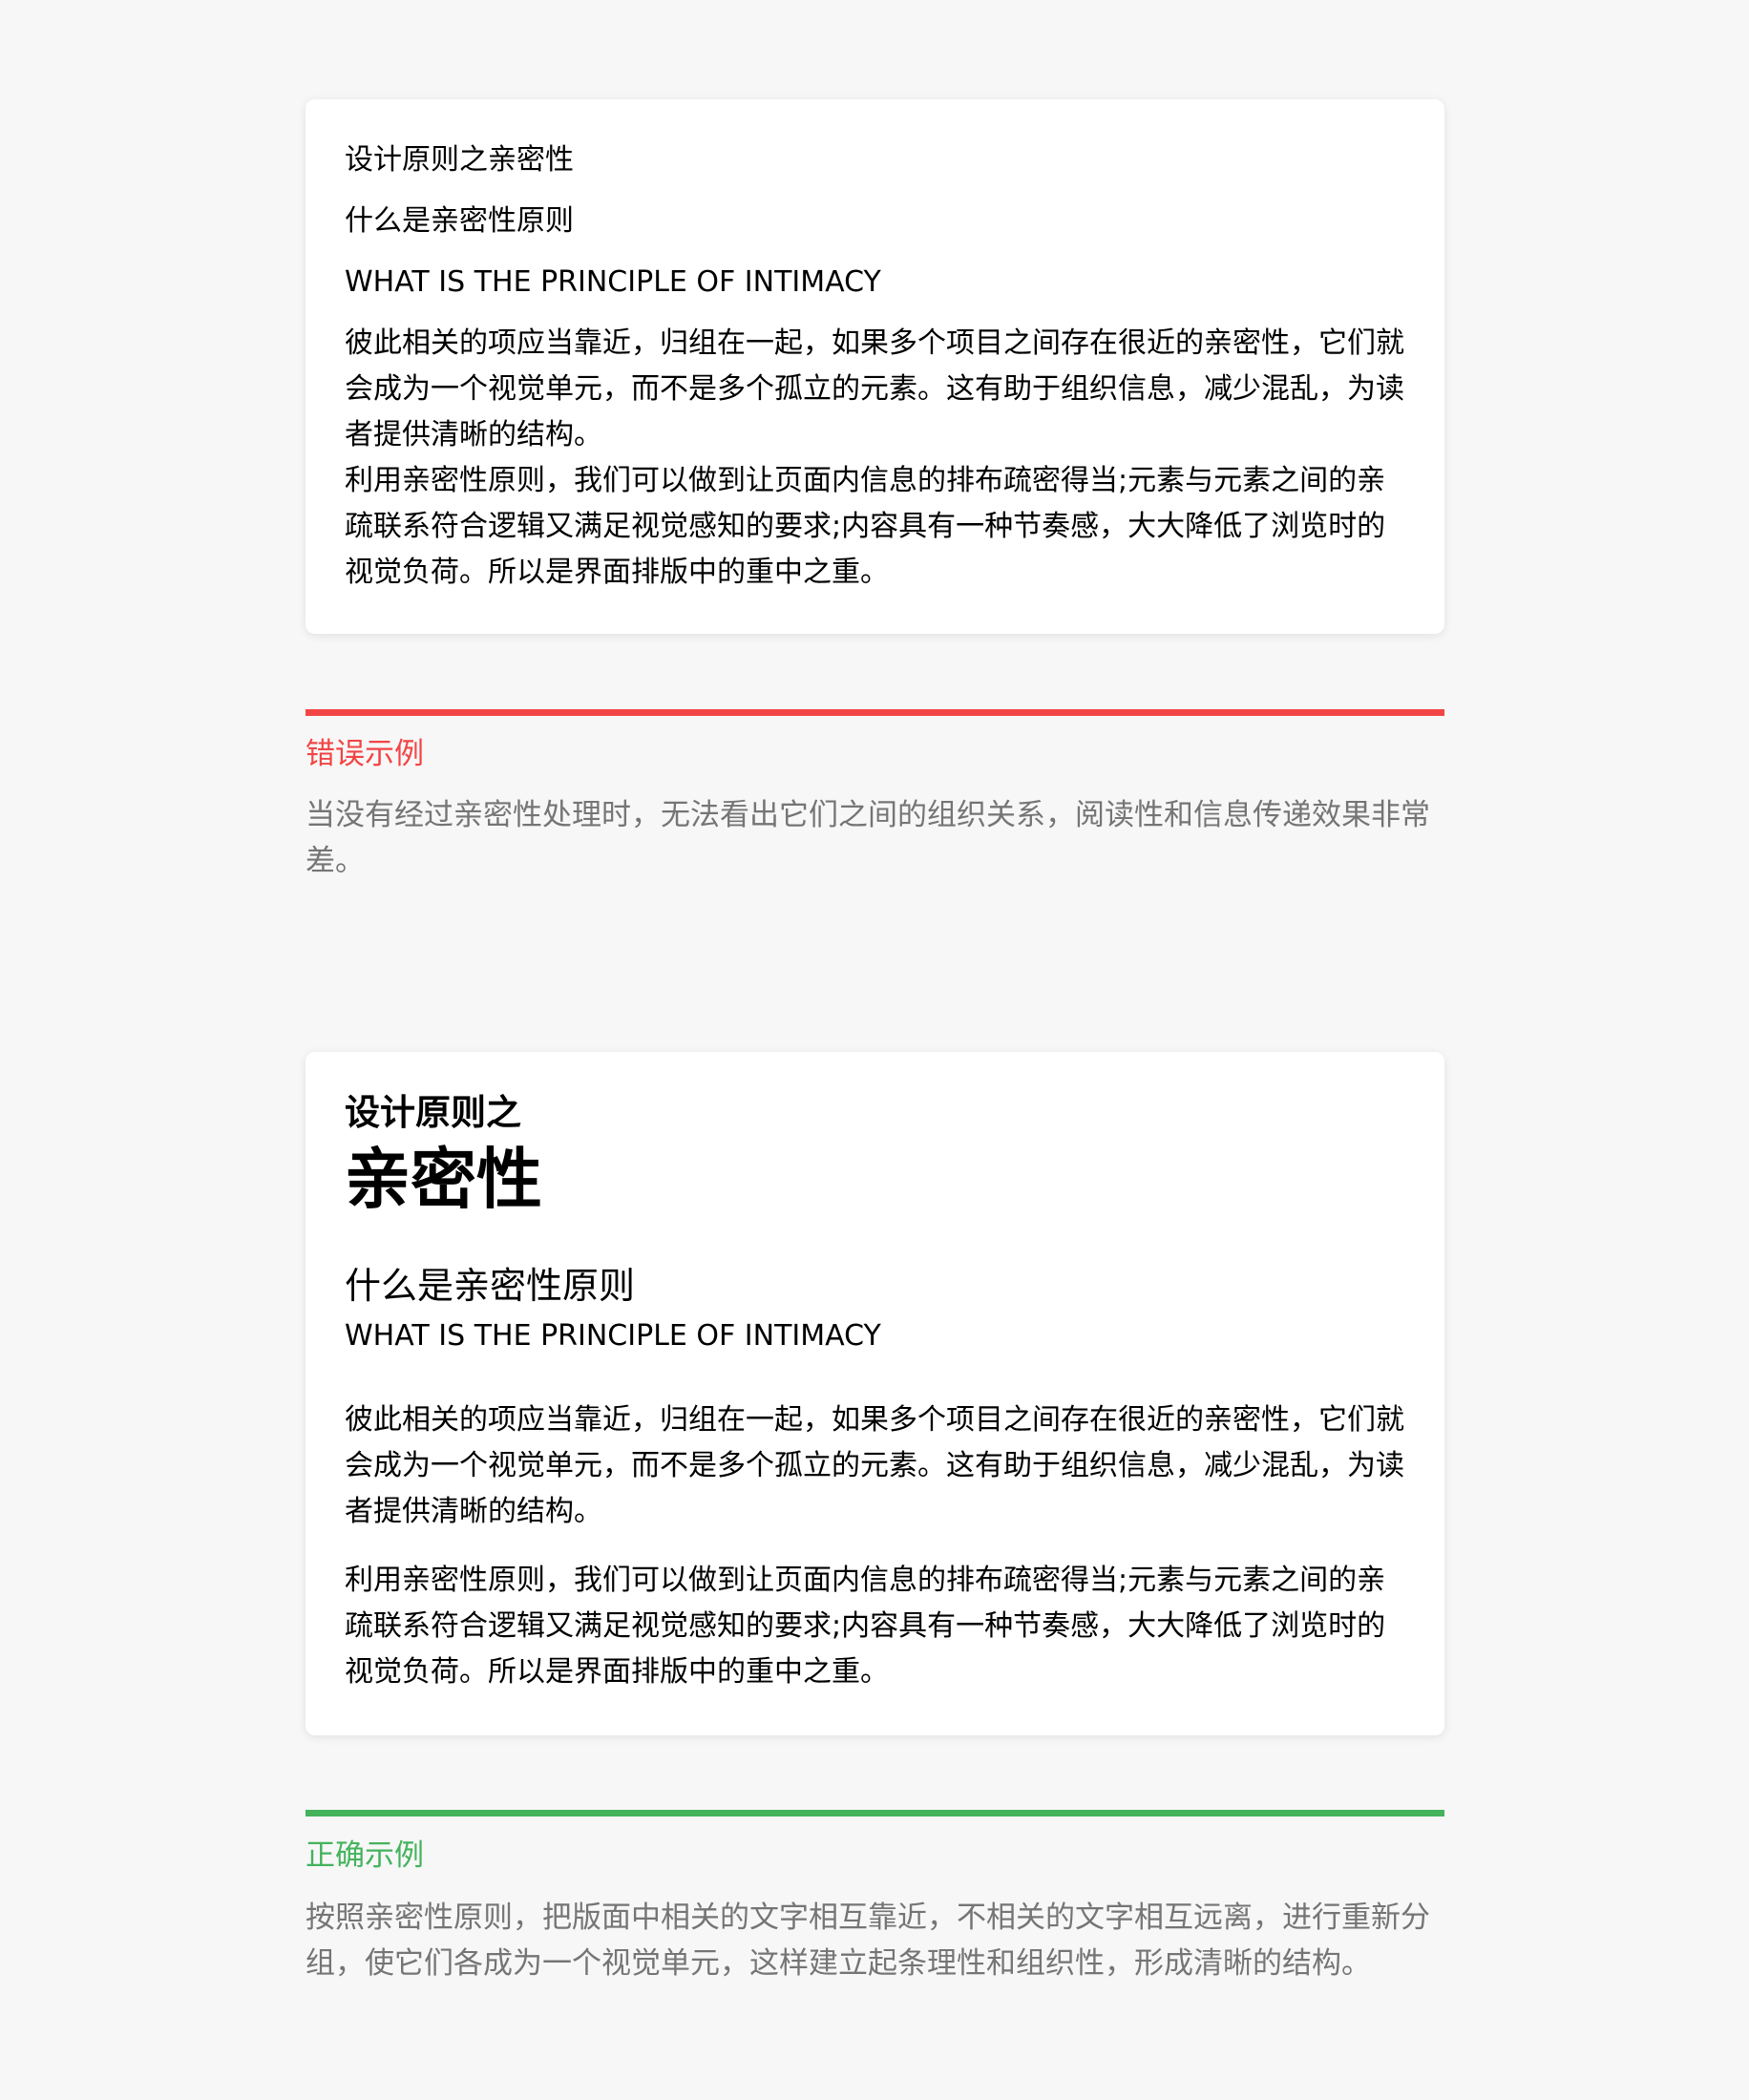 The width and height of the screenshot is (1749, 2100). Describe the element at coordinates (868, 838) in the screenshot. I see `error-example-explanation: 当没有经过亲密性处理时，无法看出它们之间的组织关系，阅读性和信息传递效果非常差。` at that location.